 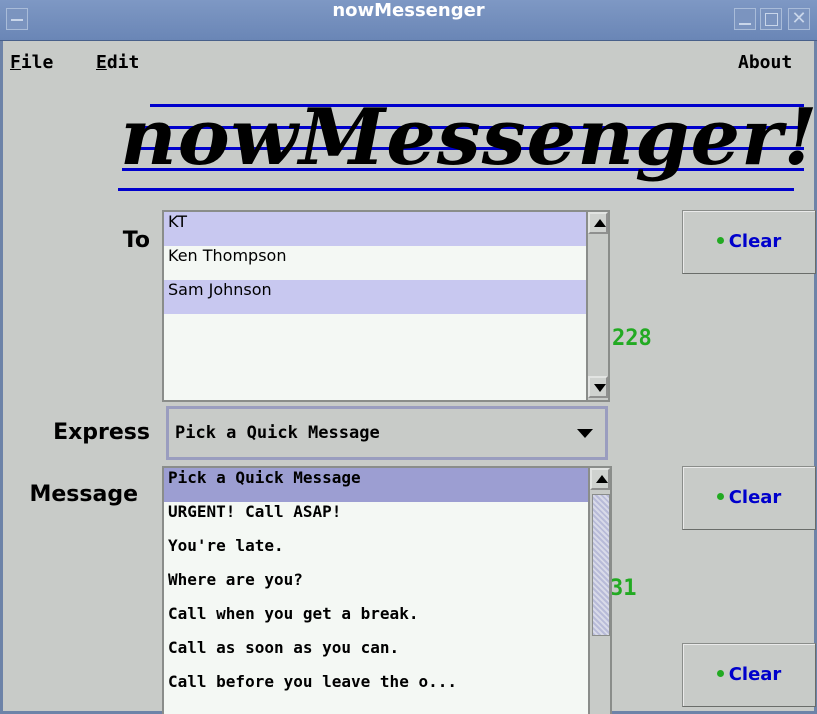 What do you see at coordinates (101, 432) in the screenshot?
I see `express-label: Express` at bounding box center [101, 432].